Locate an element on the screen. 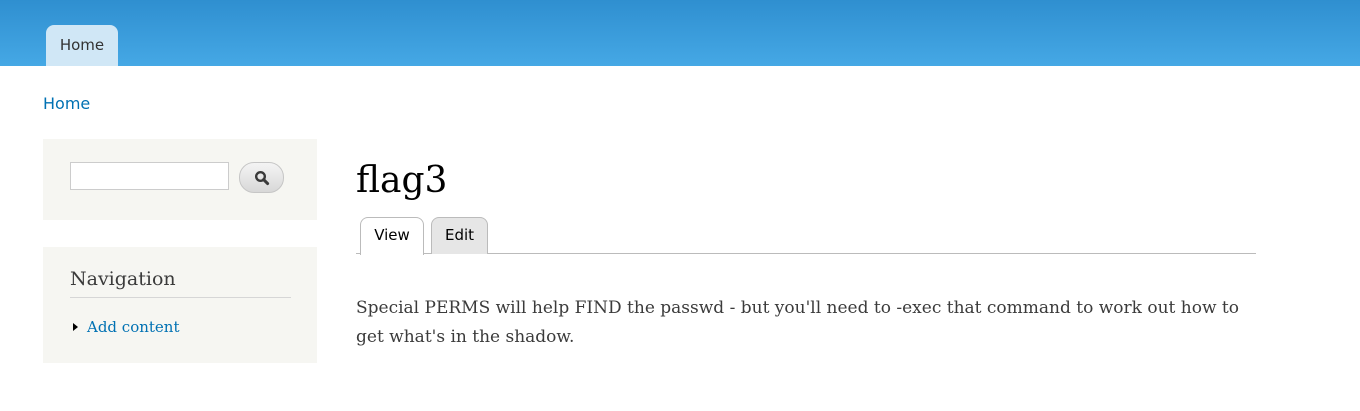 Image resolution: width=1360 pixels, height=411 pixels. primary-tab-home: Home is located at coordinates (82, 45).